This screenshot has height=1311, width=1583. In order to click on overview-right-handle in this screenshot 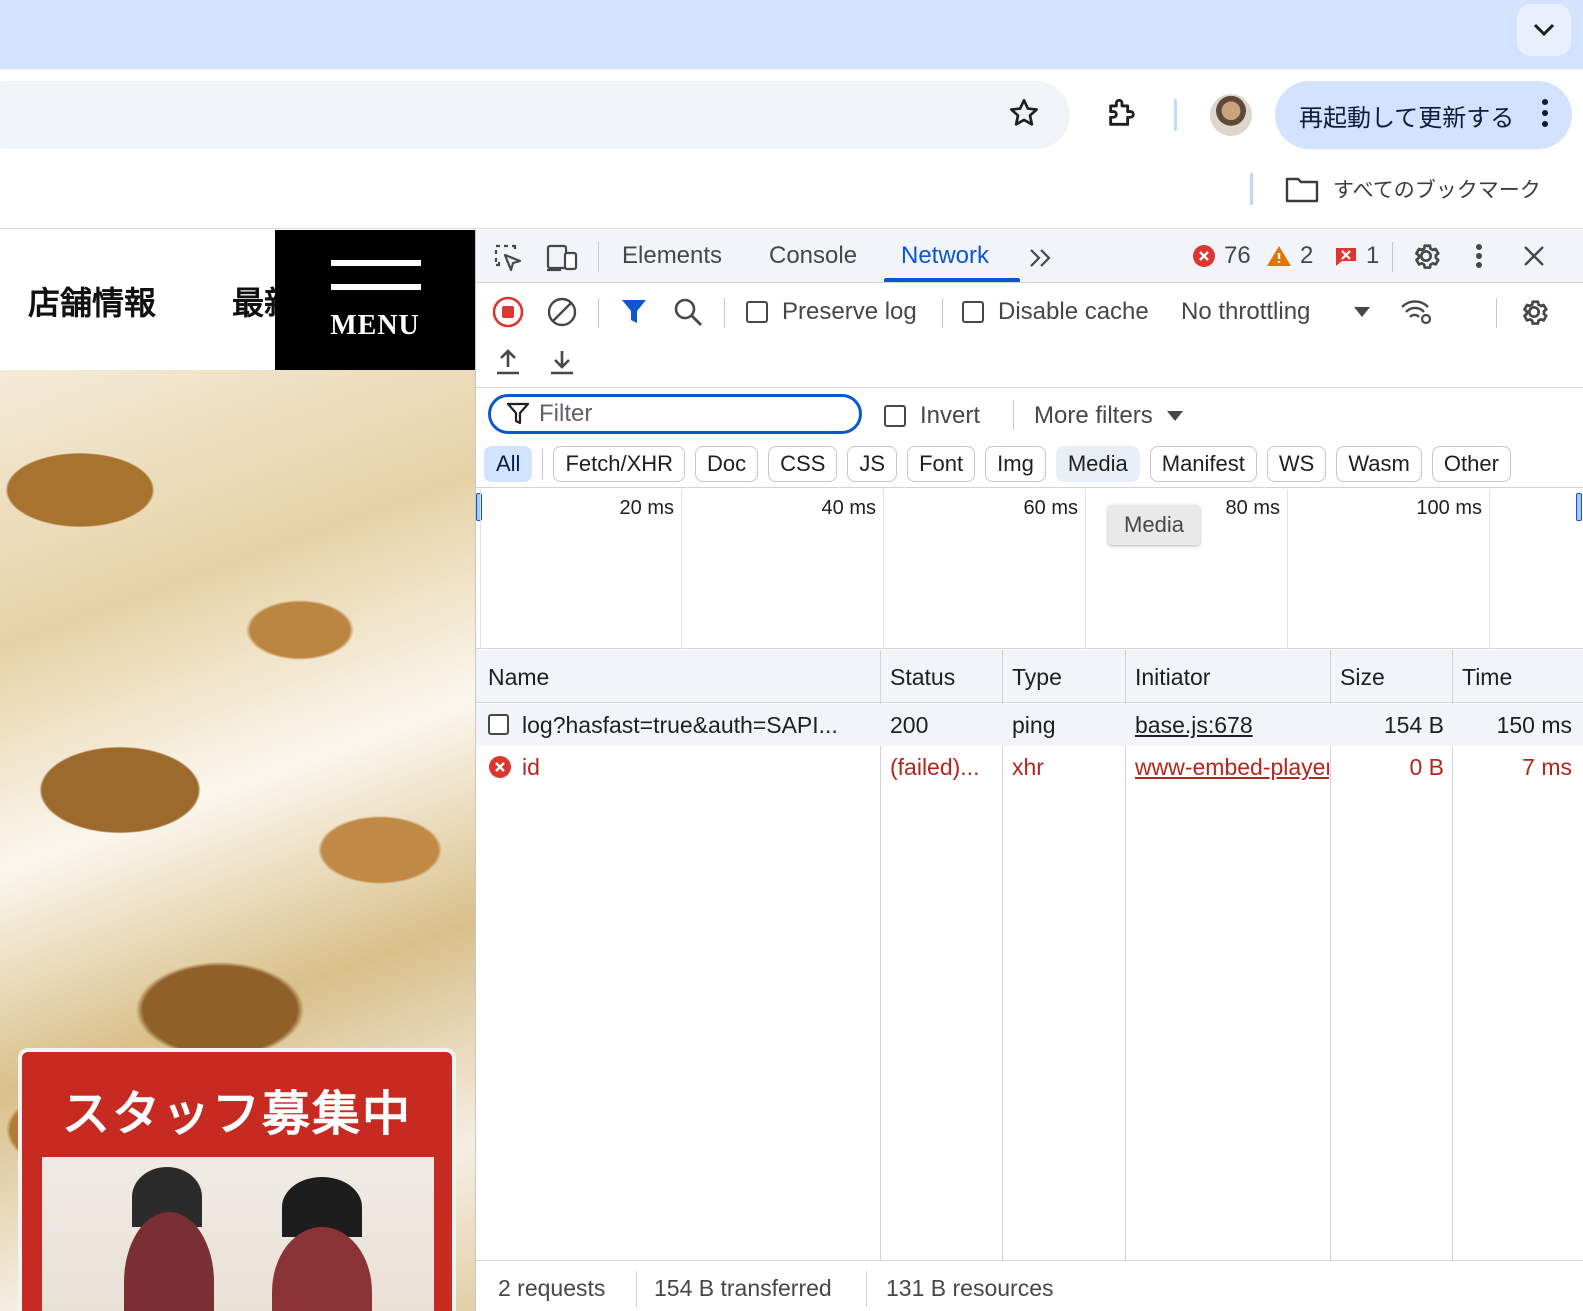, I will do `click(1579, 507)`.